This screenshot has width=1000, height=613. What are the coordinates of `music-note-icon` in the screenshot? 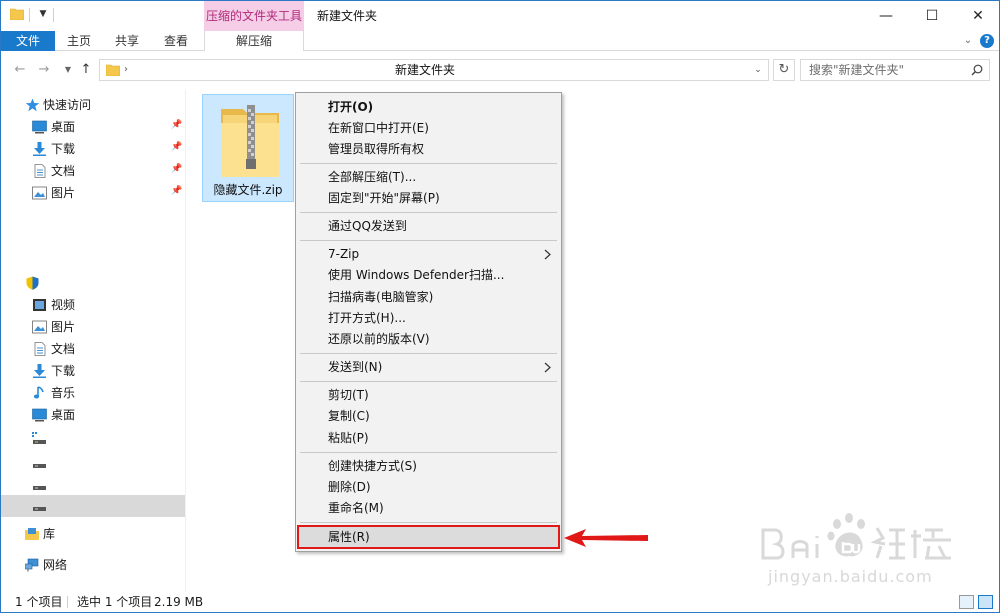 It's located at (38, 392).